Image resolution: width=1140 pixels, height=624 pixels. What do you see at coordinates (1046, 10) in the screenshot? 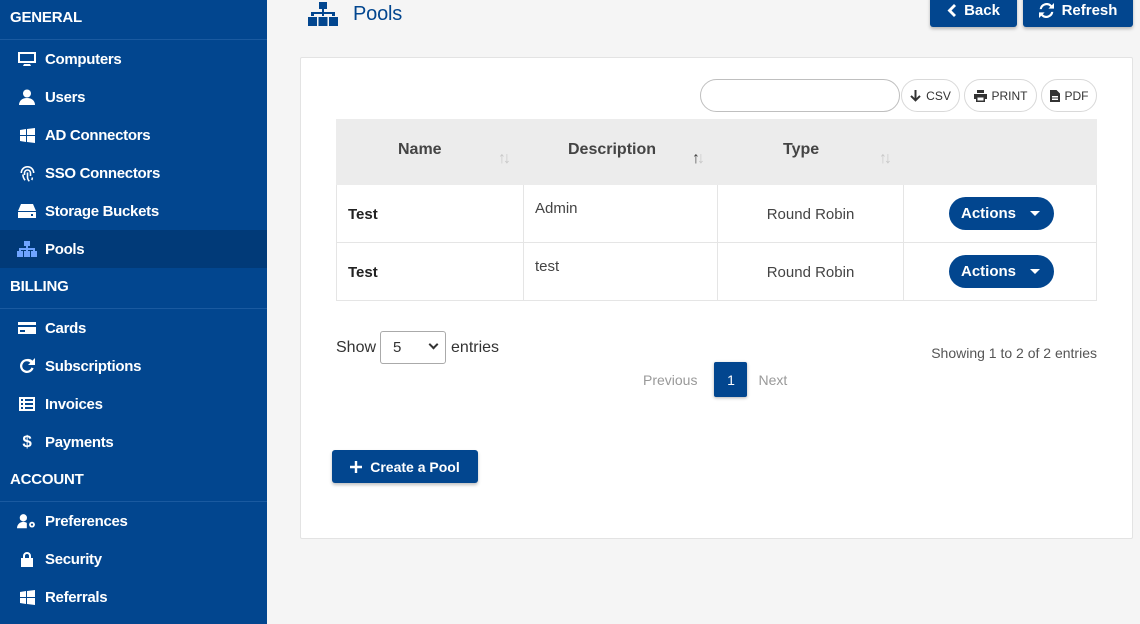
I see `sync-icon` at bounding box center [1046, 10].